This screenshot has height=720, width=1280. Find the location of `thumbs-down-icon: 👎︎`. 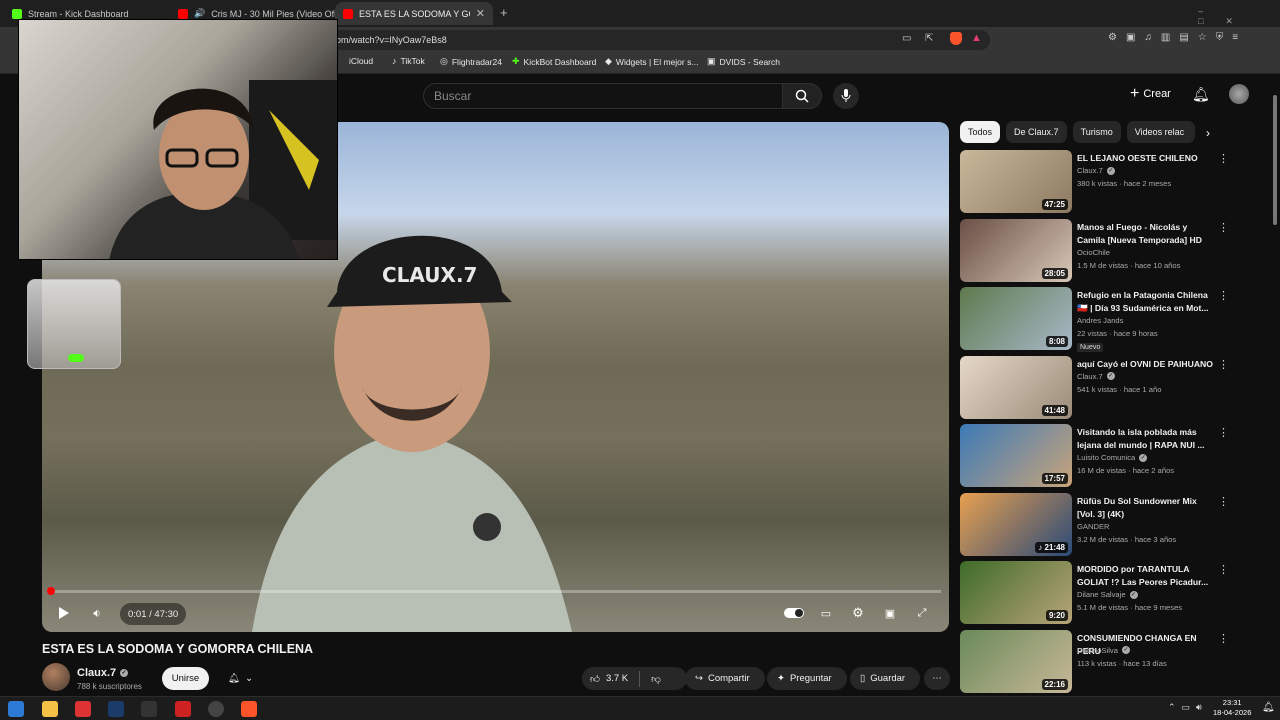

thumbs-down-icon: 👎︎ is located at coordinates (656, 679).